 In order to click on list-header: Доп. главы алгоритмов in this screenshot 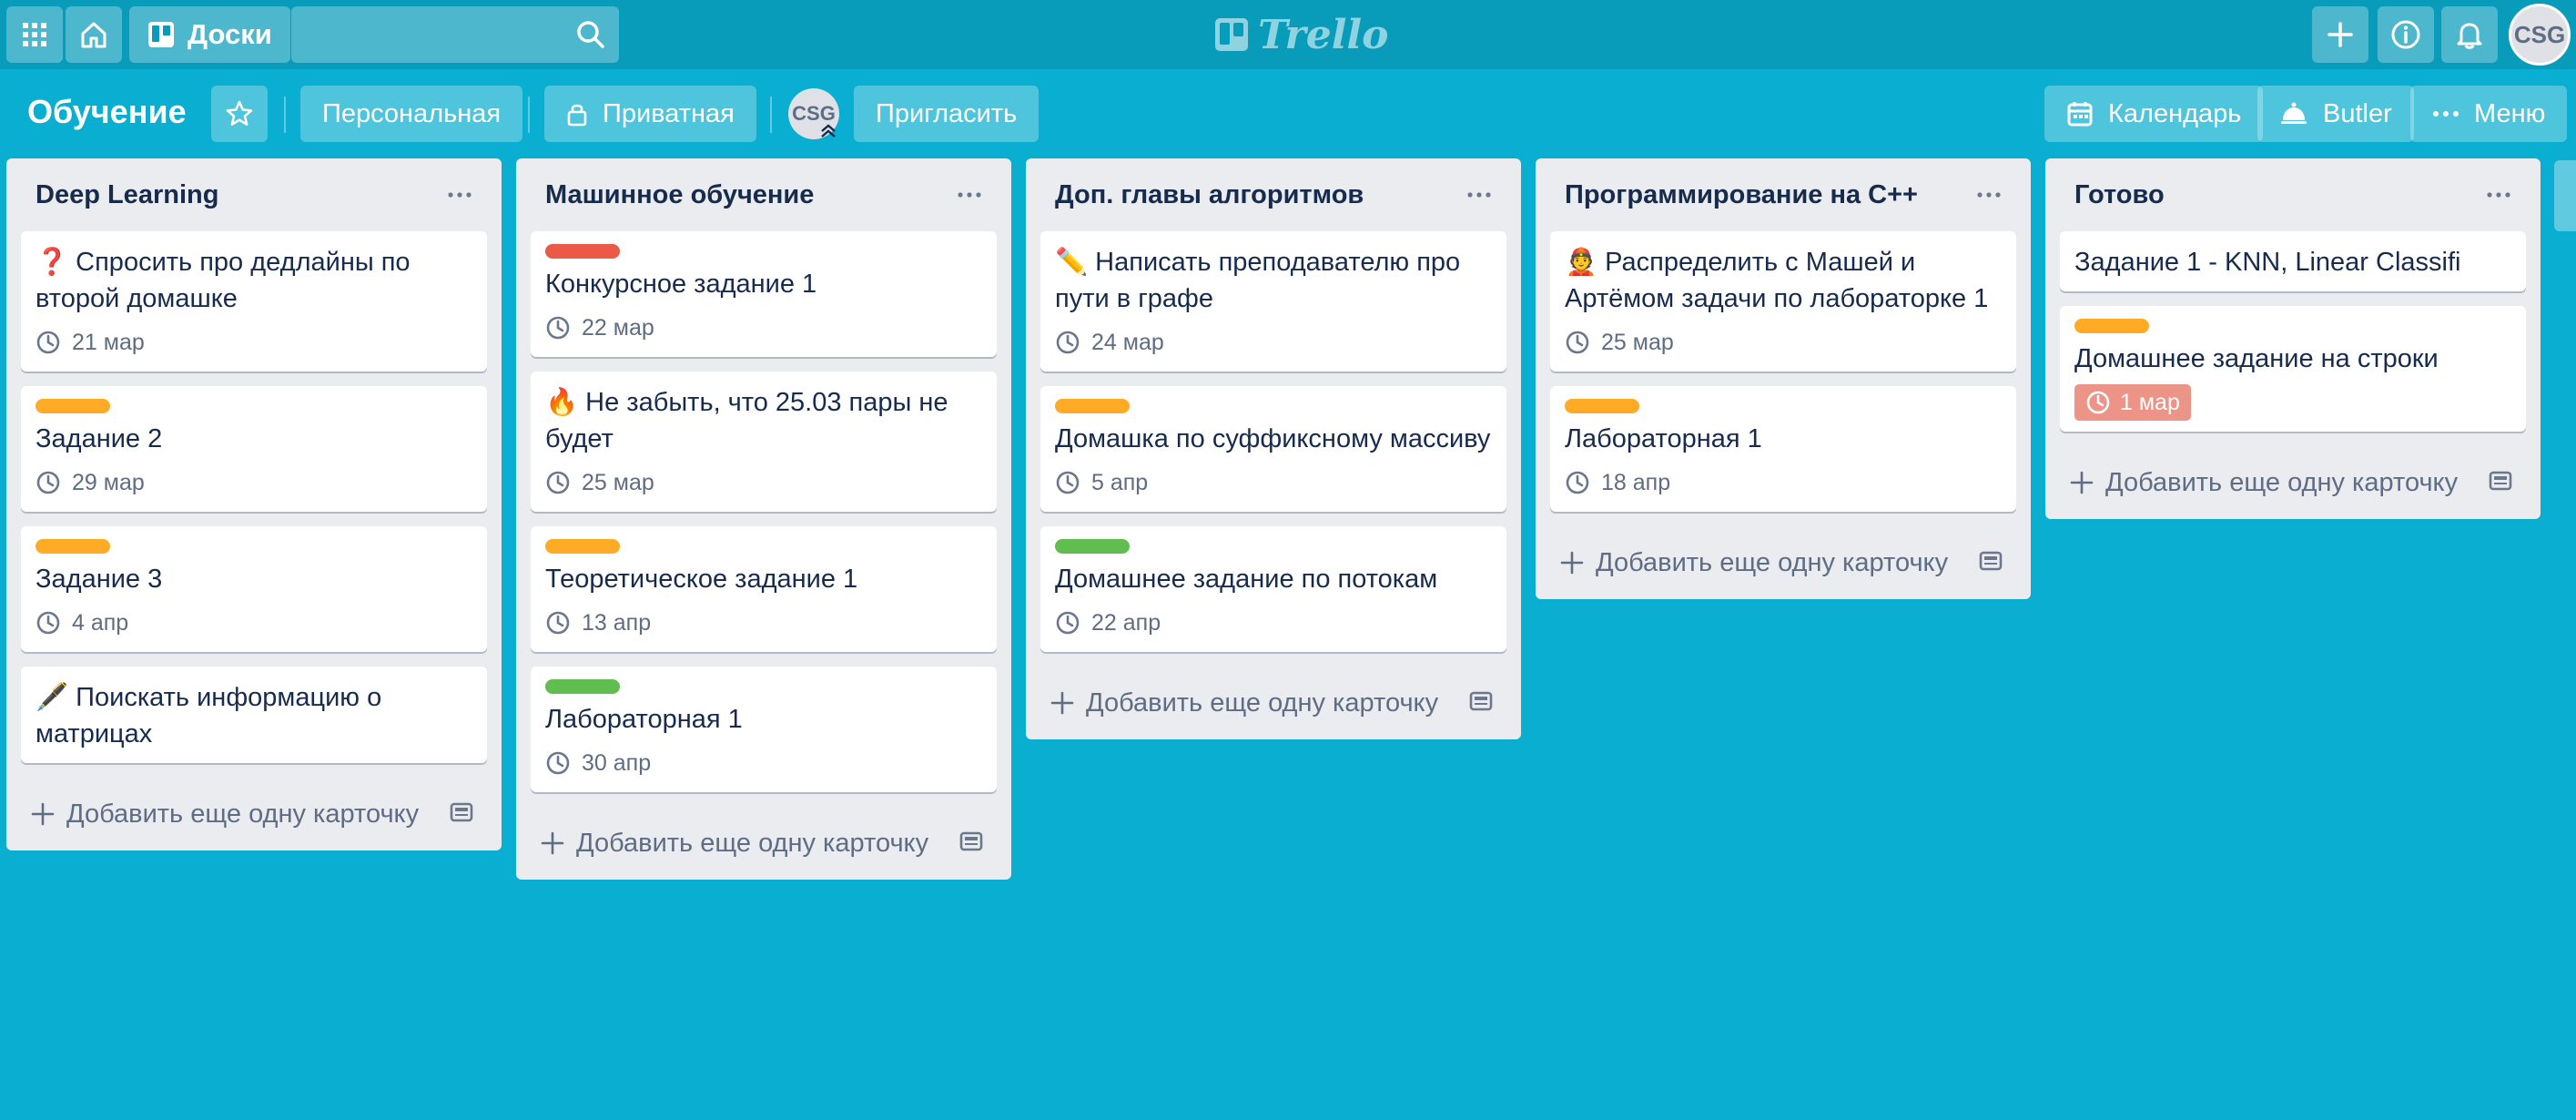, I will do `click(1273, 194)`.